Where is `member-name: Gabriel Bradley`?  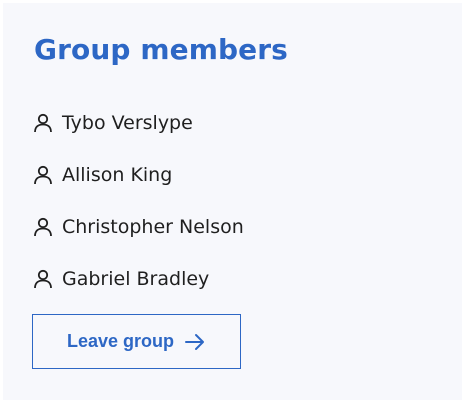 member-name: Gabriel Bradley is located at coordinates (136, 279).